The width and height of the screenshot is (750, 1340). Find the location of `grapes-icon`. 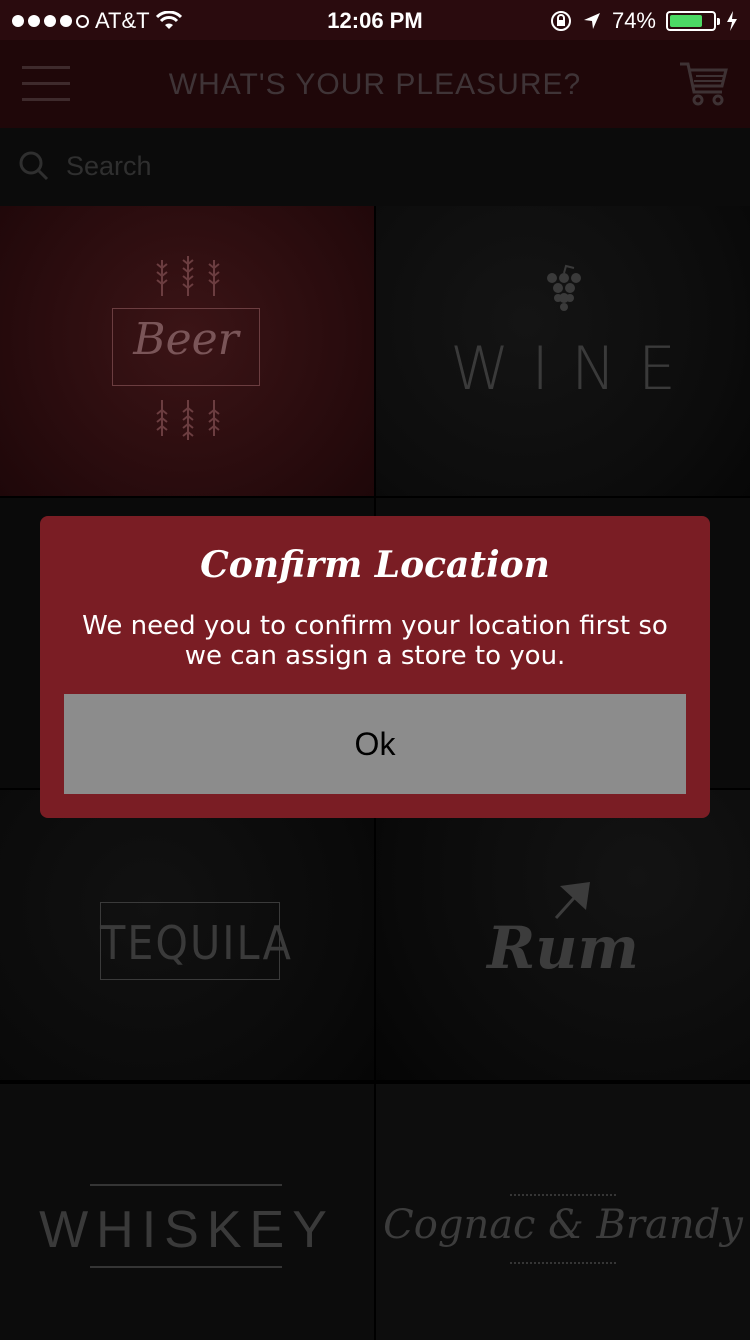

grapes-icon is located at coordinates (564, 287).